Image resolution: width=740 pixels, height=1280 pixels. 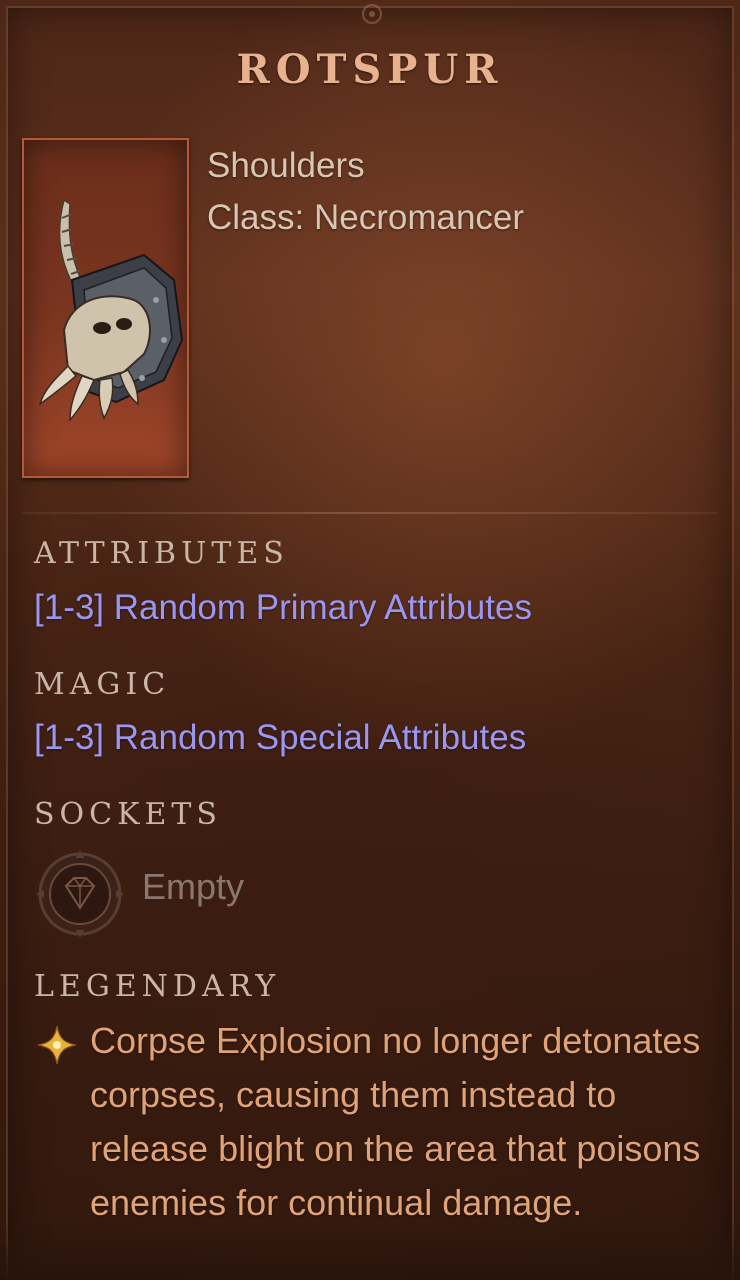 I want to click on sockets-heading: SOCKETS, so click(x=128, y=814).